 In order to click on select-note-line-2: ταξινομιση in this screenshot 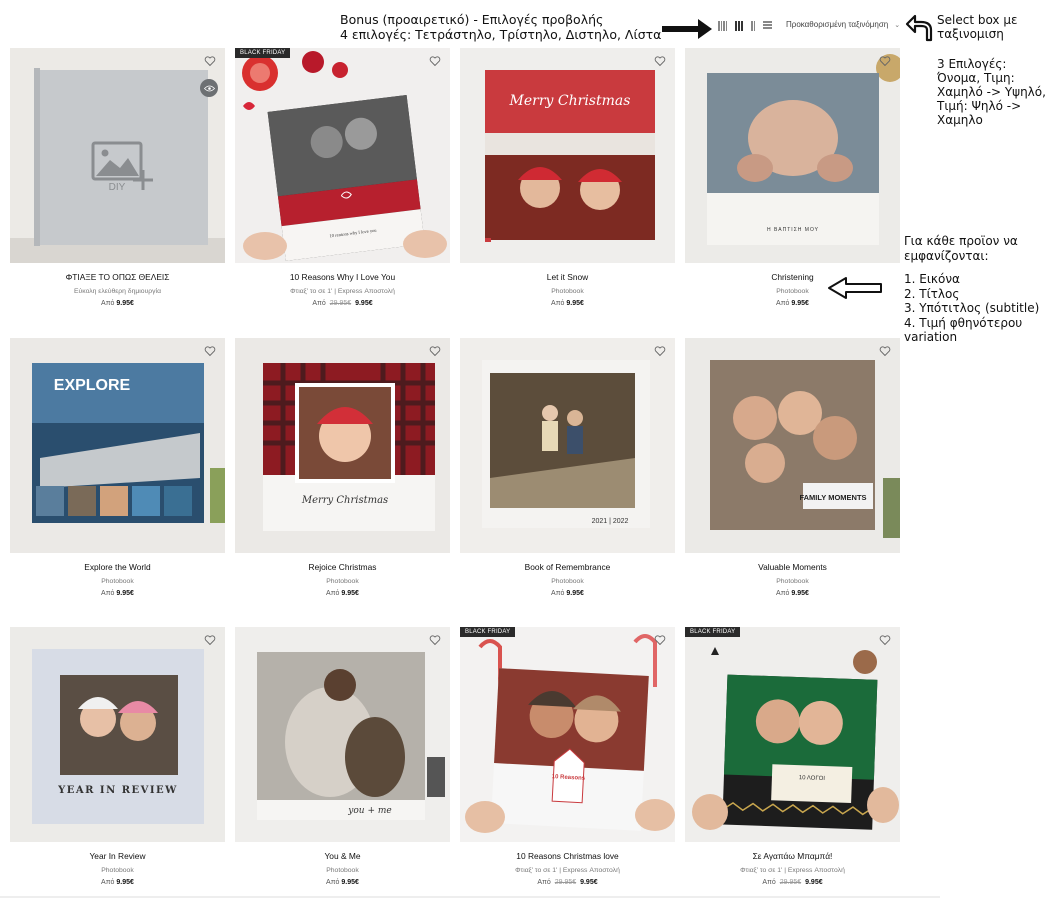, I will do `click(970, 34)`.